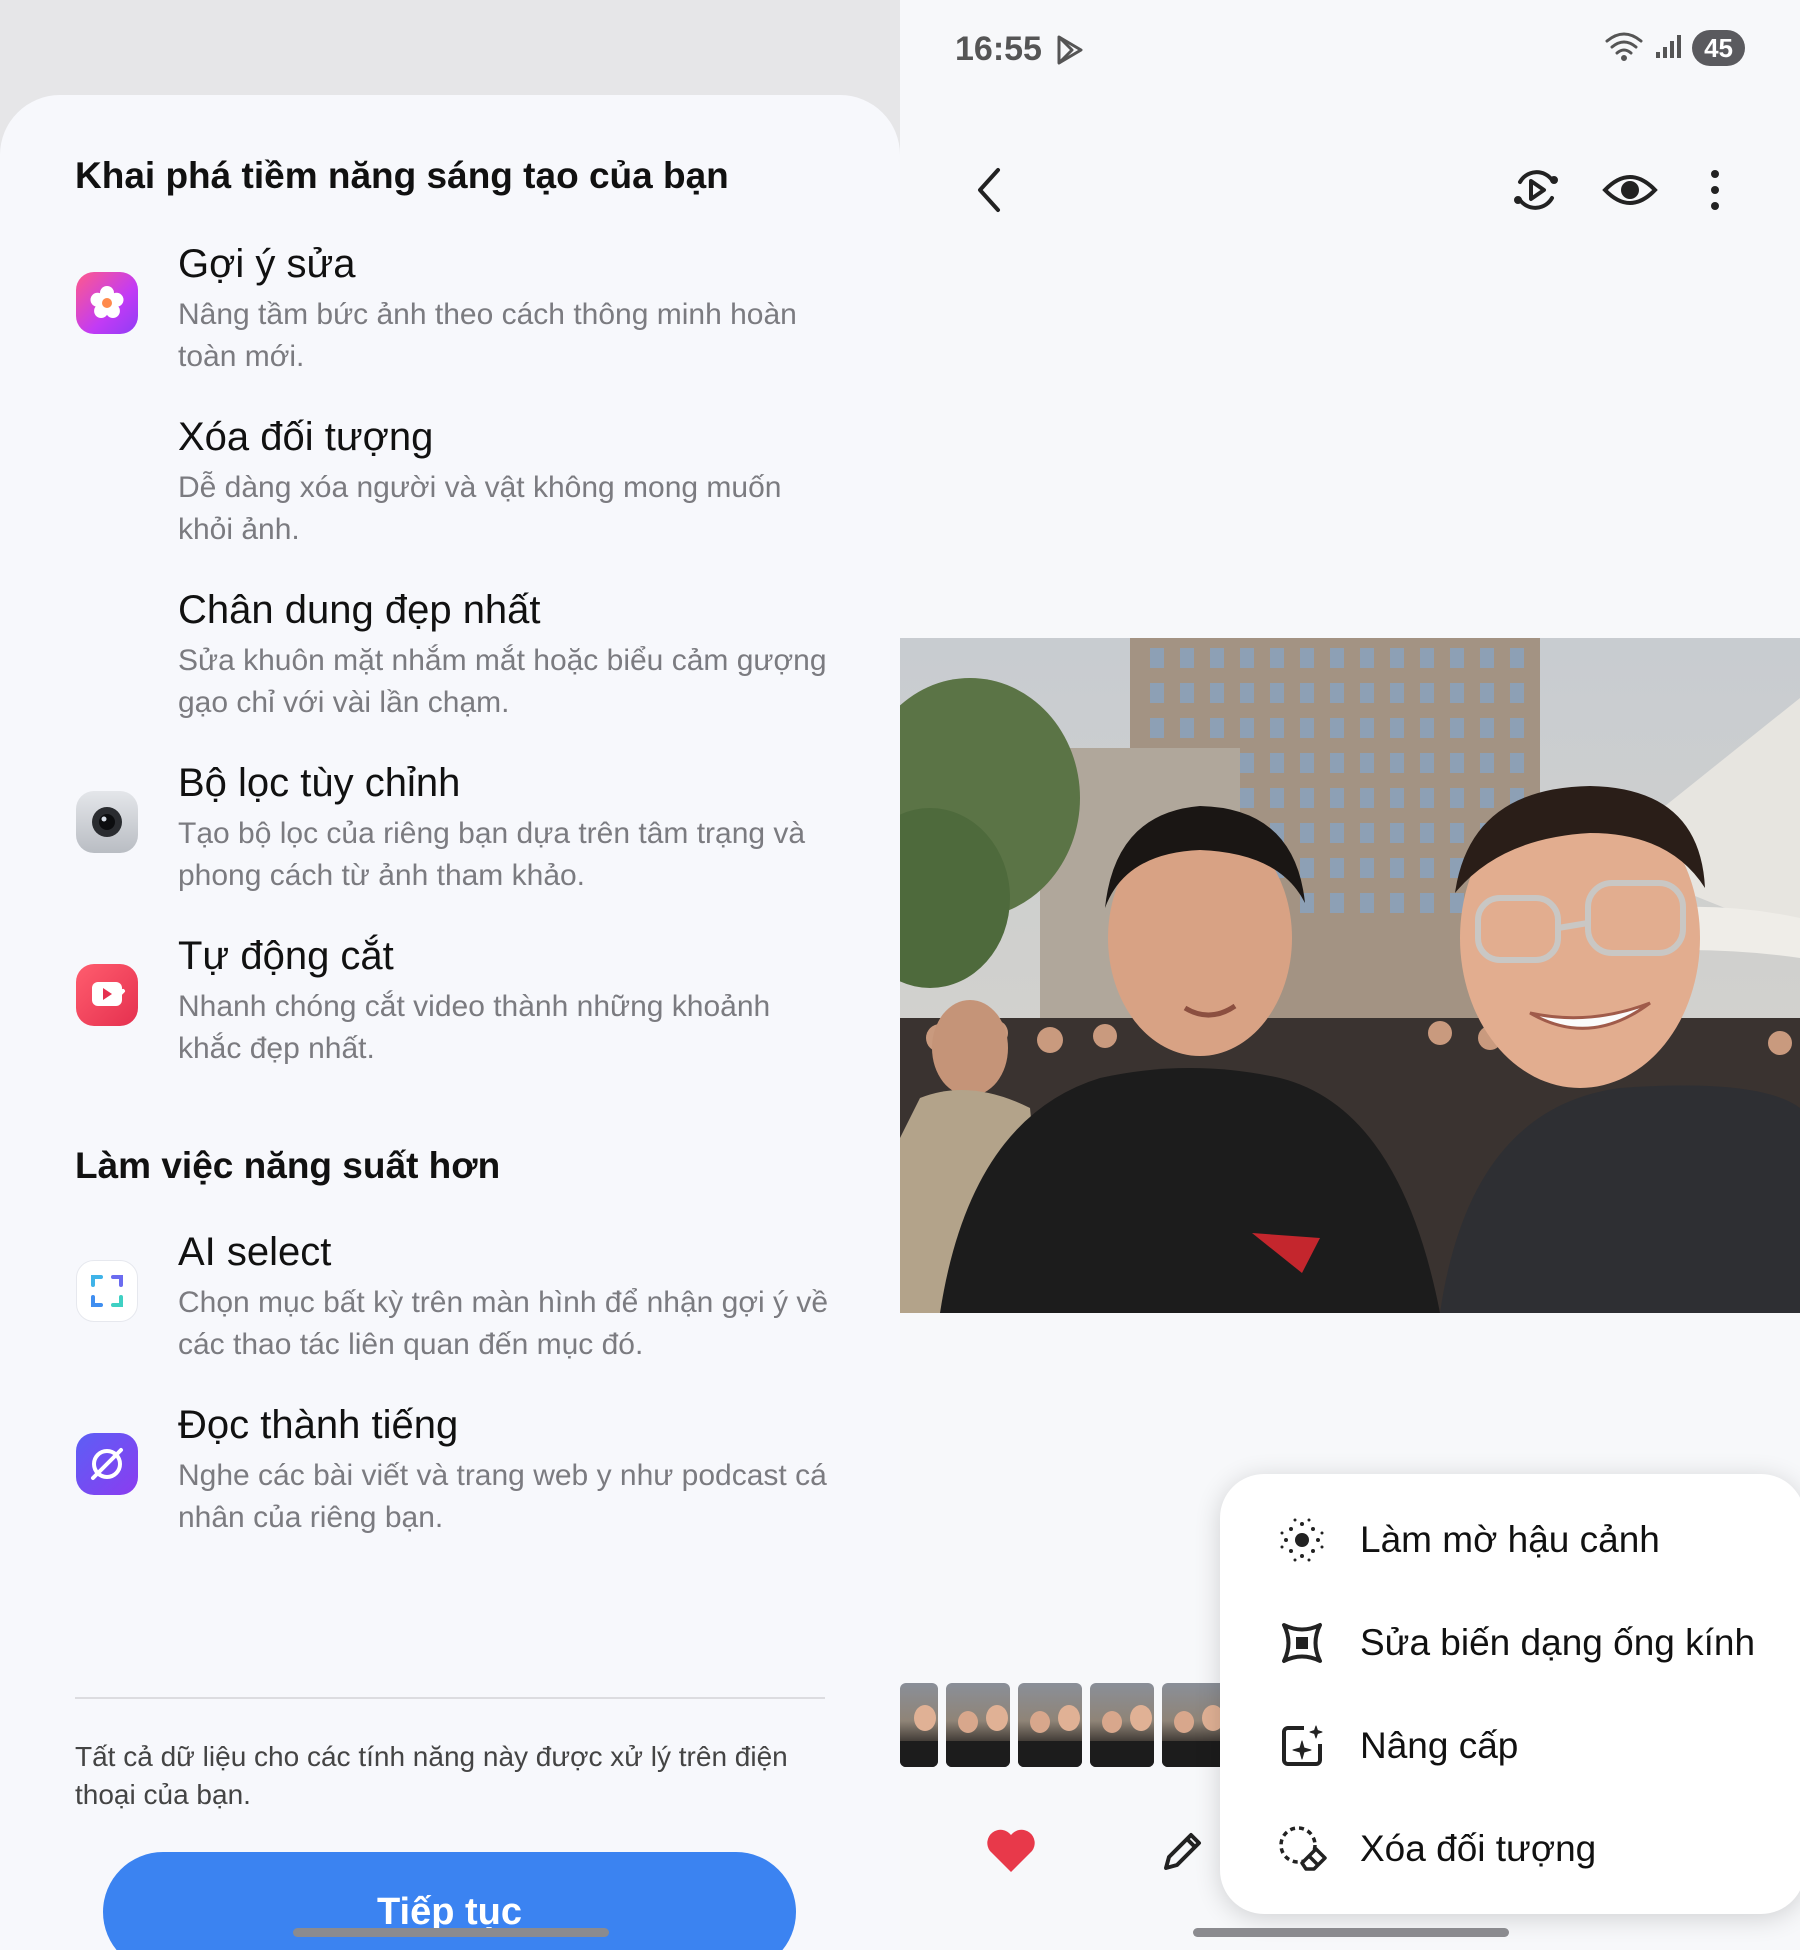 Image resolution: width=1800 pixels, height=1950 pixels. Describe the element at coordinates (1668, 48) in the screenshot. I see `signal-icon` at that location.